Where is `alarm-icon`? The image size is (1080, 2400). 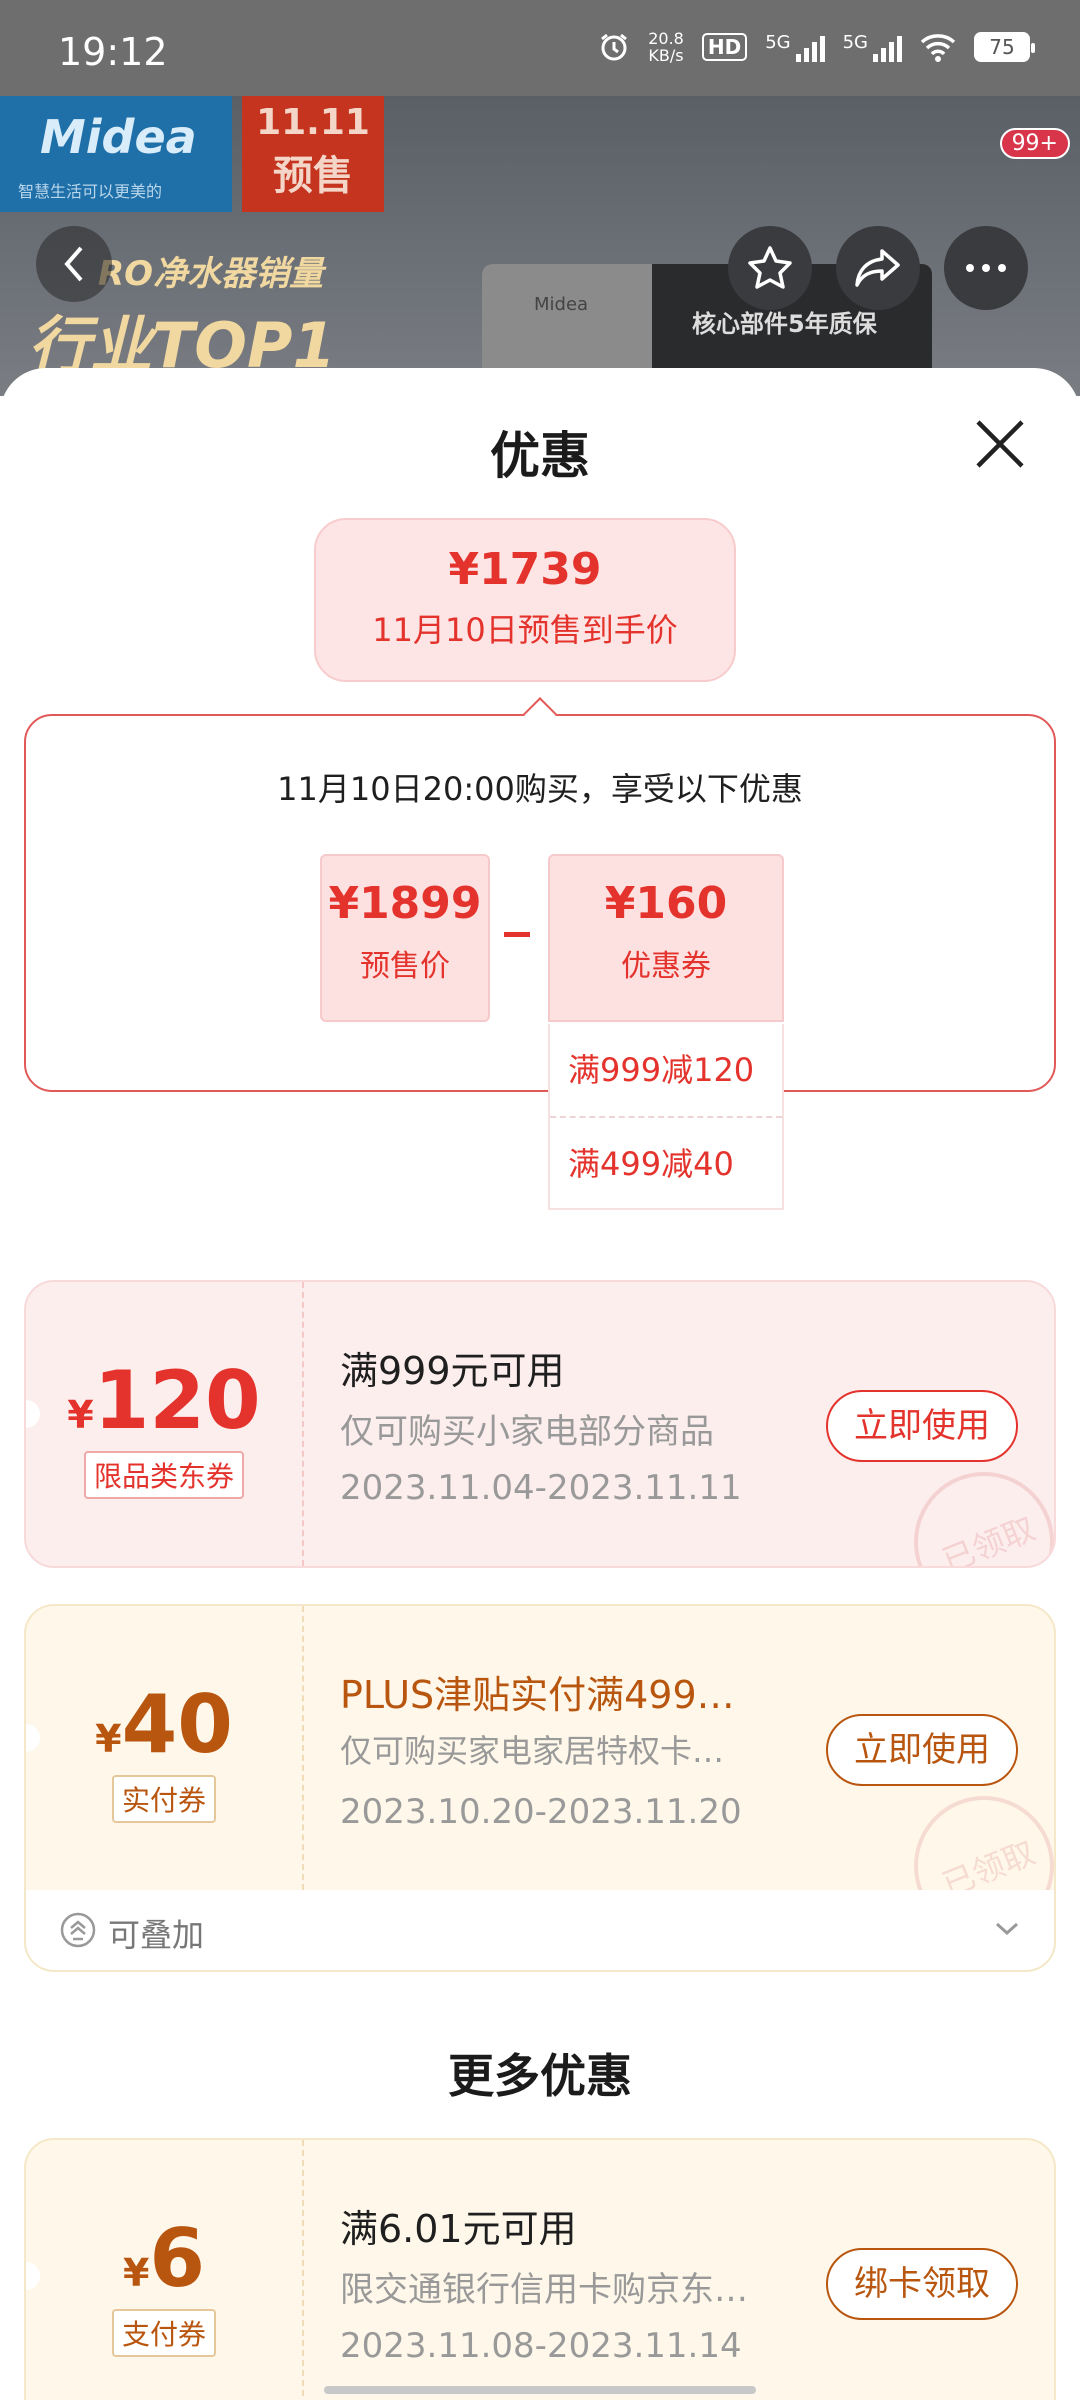
alarm-icon is located at coordinates (614, 47).